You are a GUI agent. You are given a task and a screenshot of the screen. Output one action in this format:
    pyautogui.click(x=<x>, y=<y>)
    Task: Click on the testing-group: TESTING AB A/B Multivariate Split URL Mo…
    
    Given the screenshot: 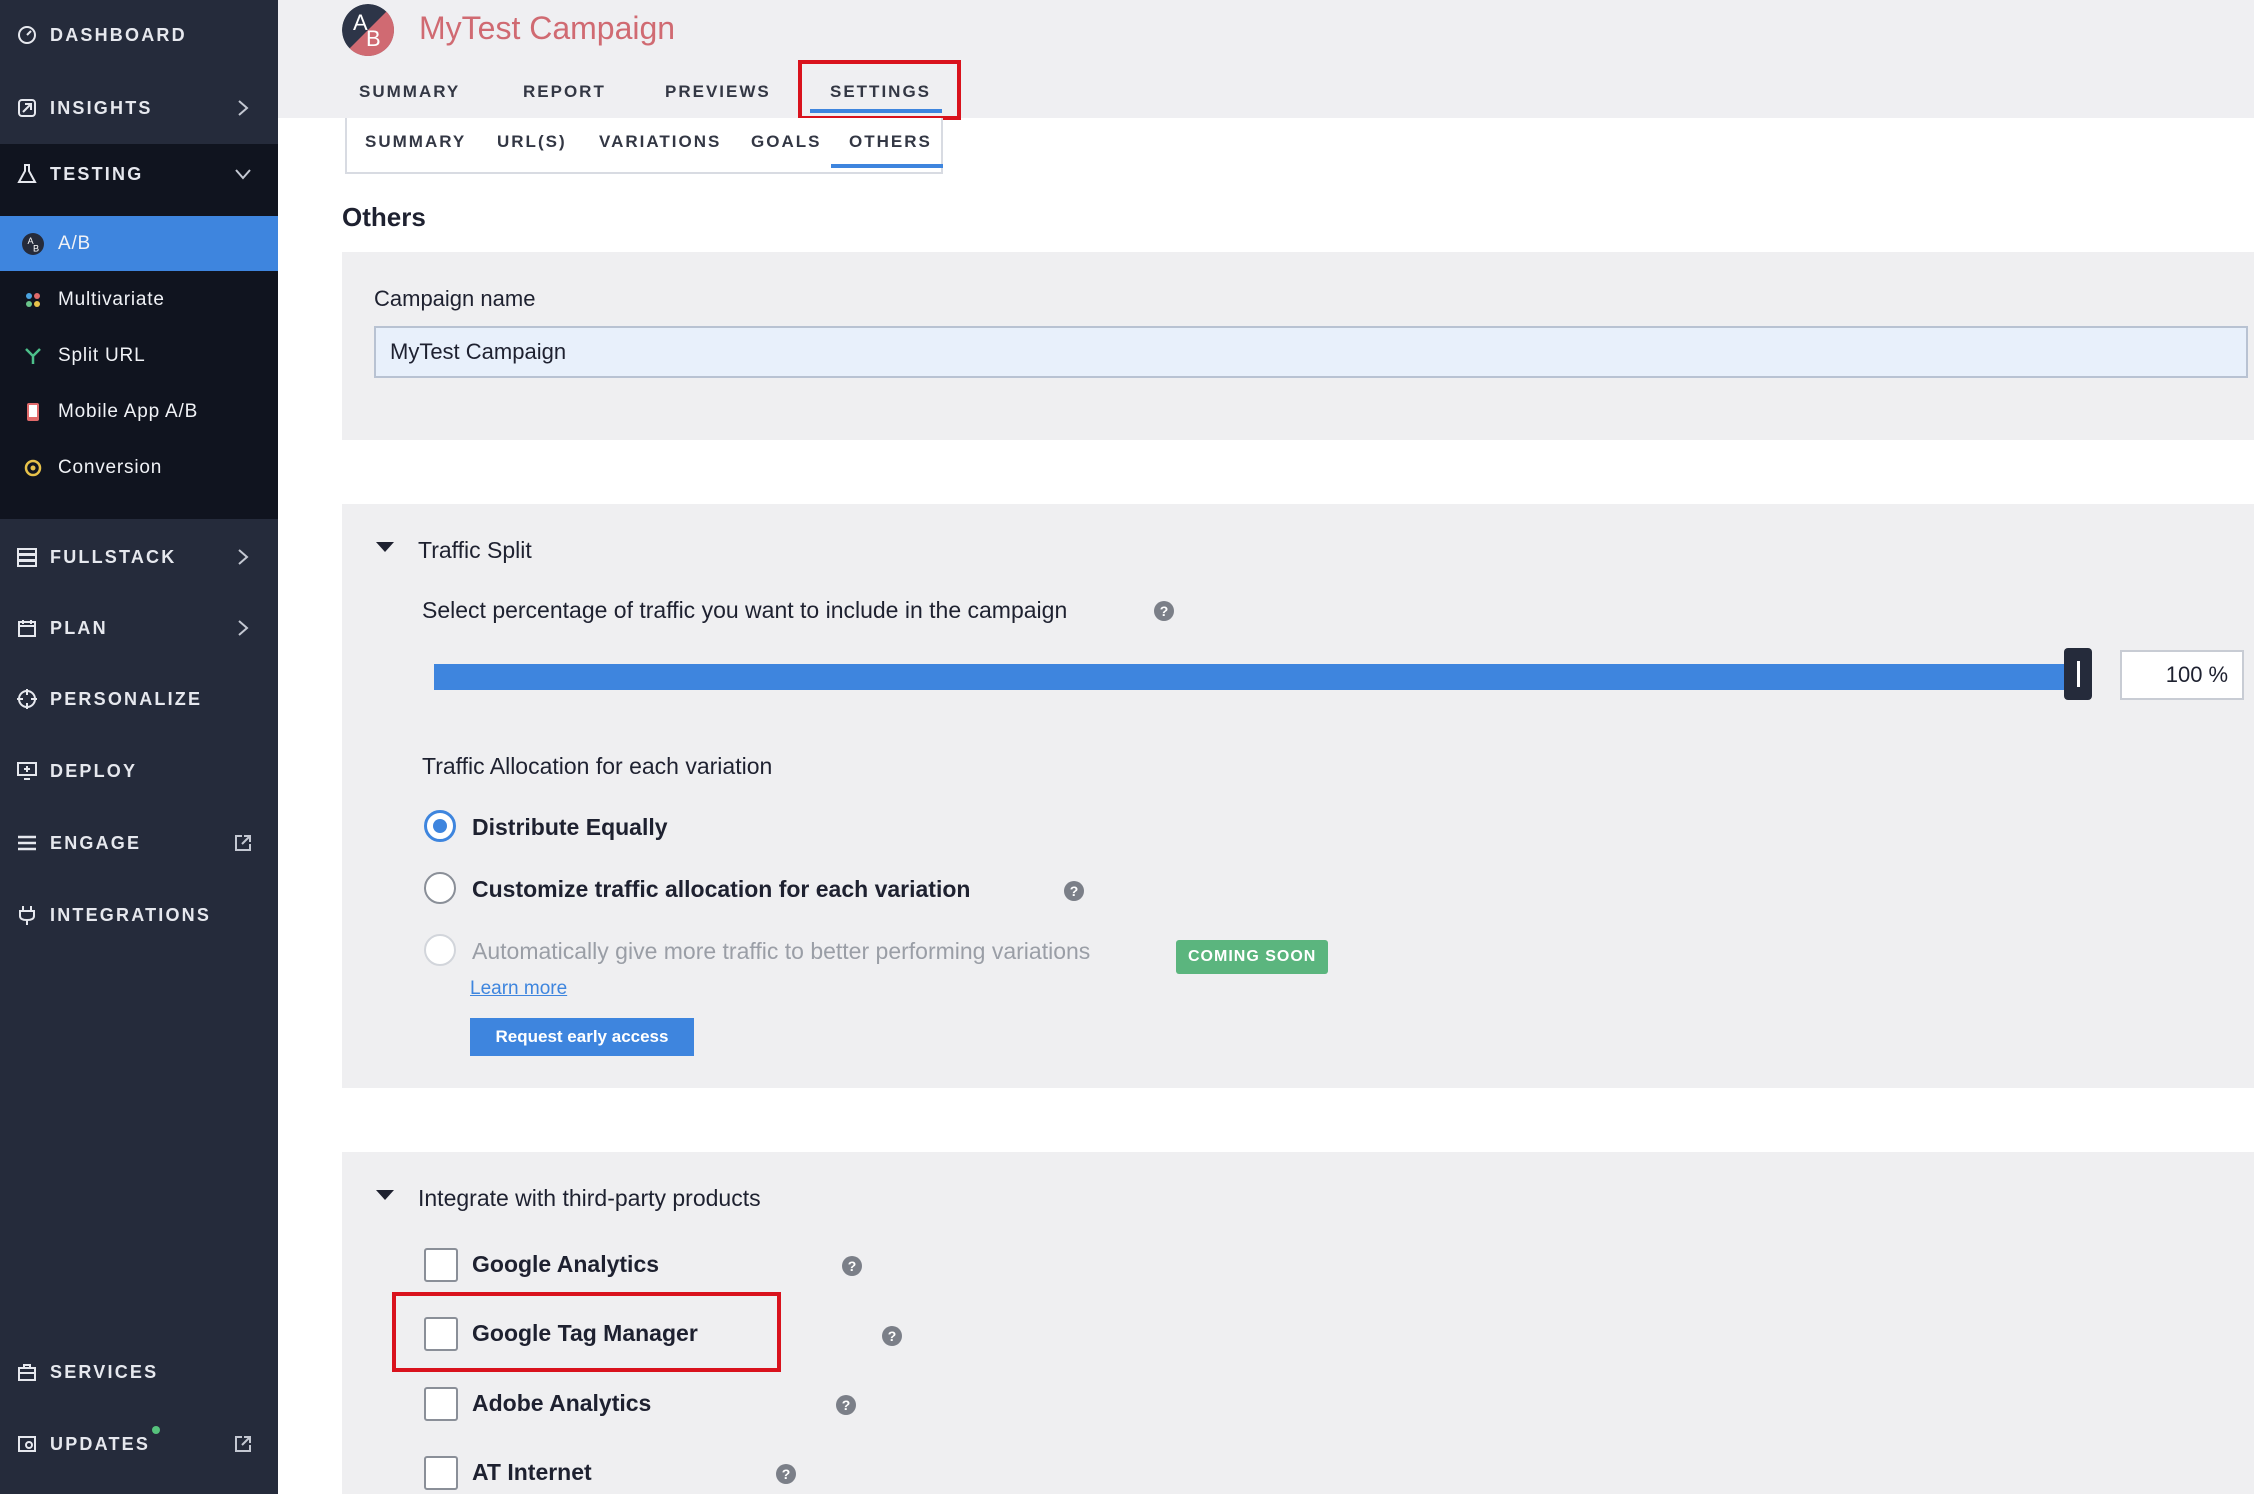 What is the action you would take?
    pyautogui.click(x=139, y=331)
    